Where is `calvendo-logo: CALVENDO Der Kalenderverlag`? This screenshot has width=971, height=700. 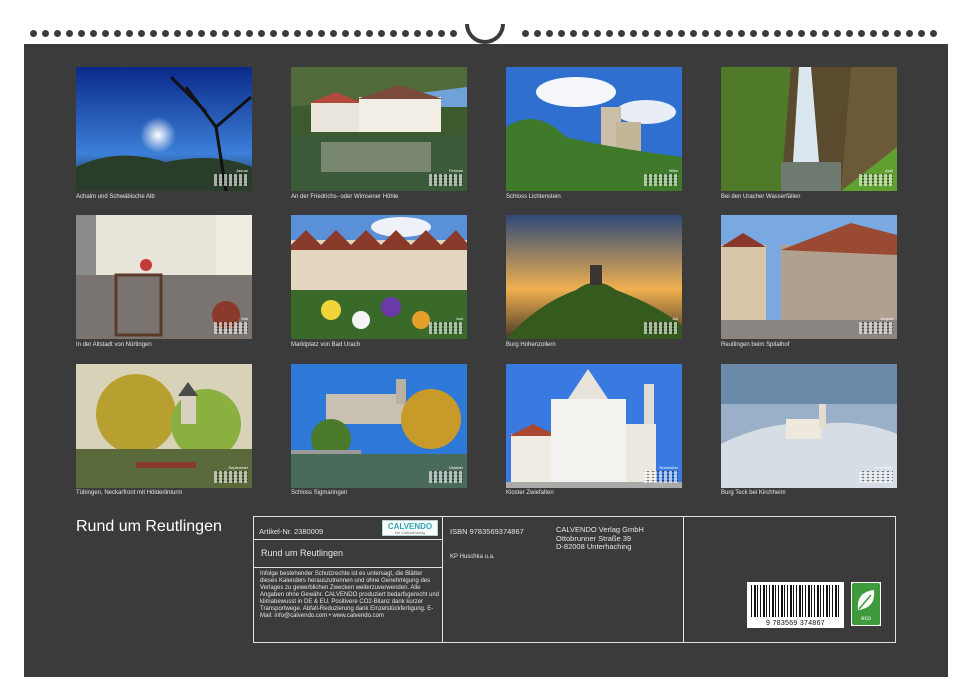
calvendo-logo: CALVENDO Der Kalenderverlag is located at coordinates (410, 528).